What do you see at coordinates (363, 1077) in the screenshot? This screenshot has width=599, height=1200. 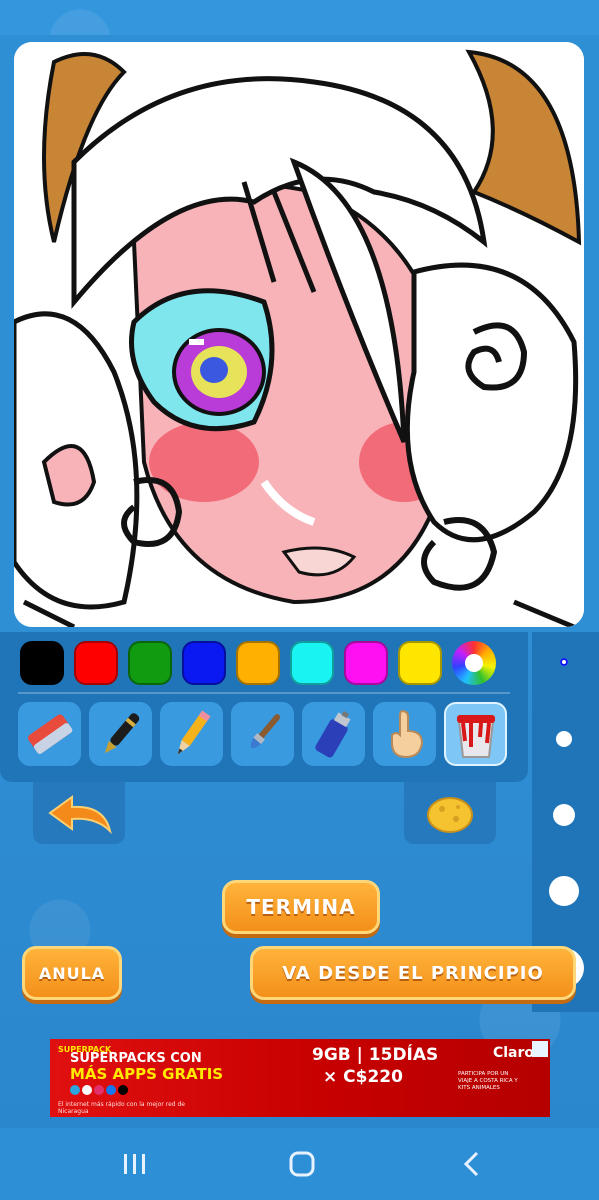 I see `ad-price: × C$220` at bounding box center [363, 1077].